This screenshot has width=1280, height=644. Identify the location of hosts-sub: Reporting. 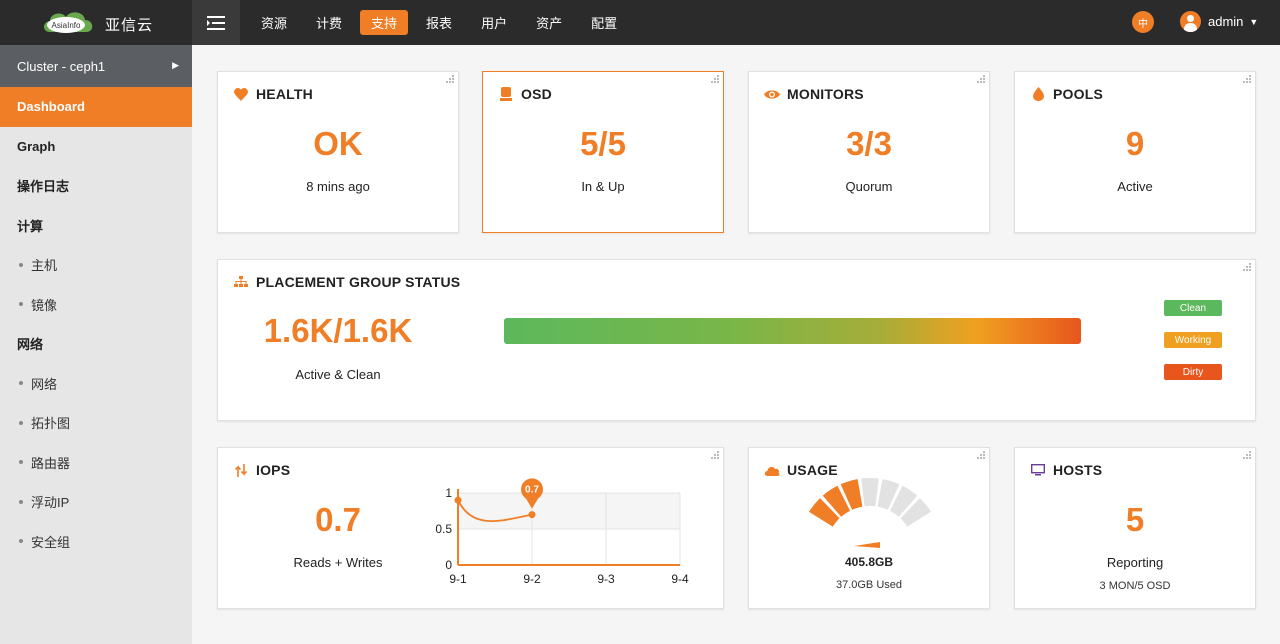
(1135, 562).